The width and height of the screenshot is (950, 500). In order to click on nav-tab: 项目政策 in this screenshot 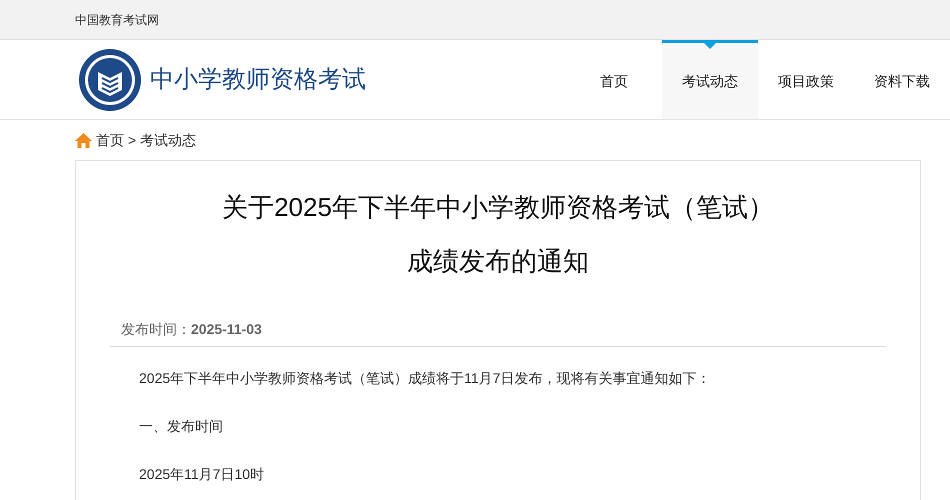, I will do `click(806, 79)`.